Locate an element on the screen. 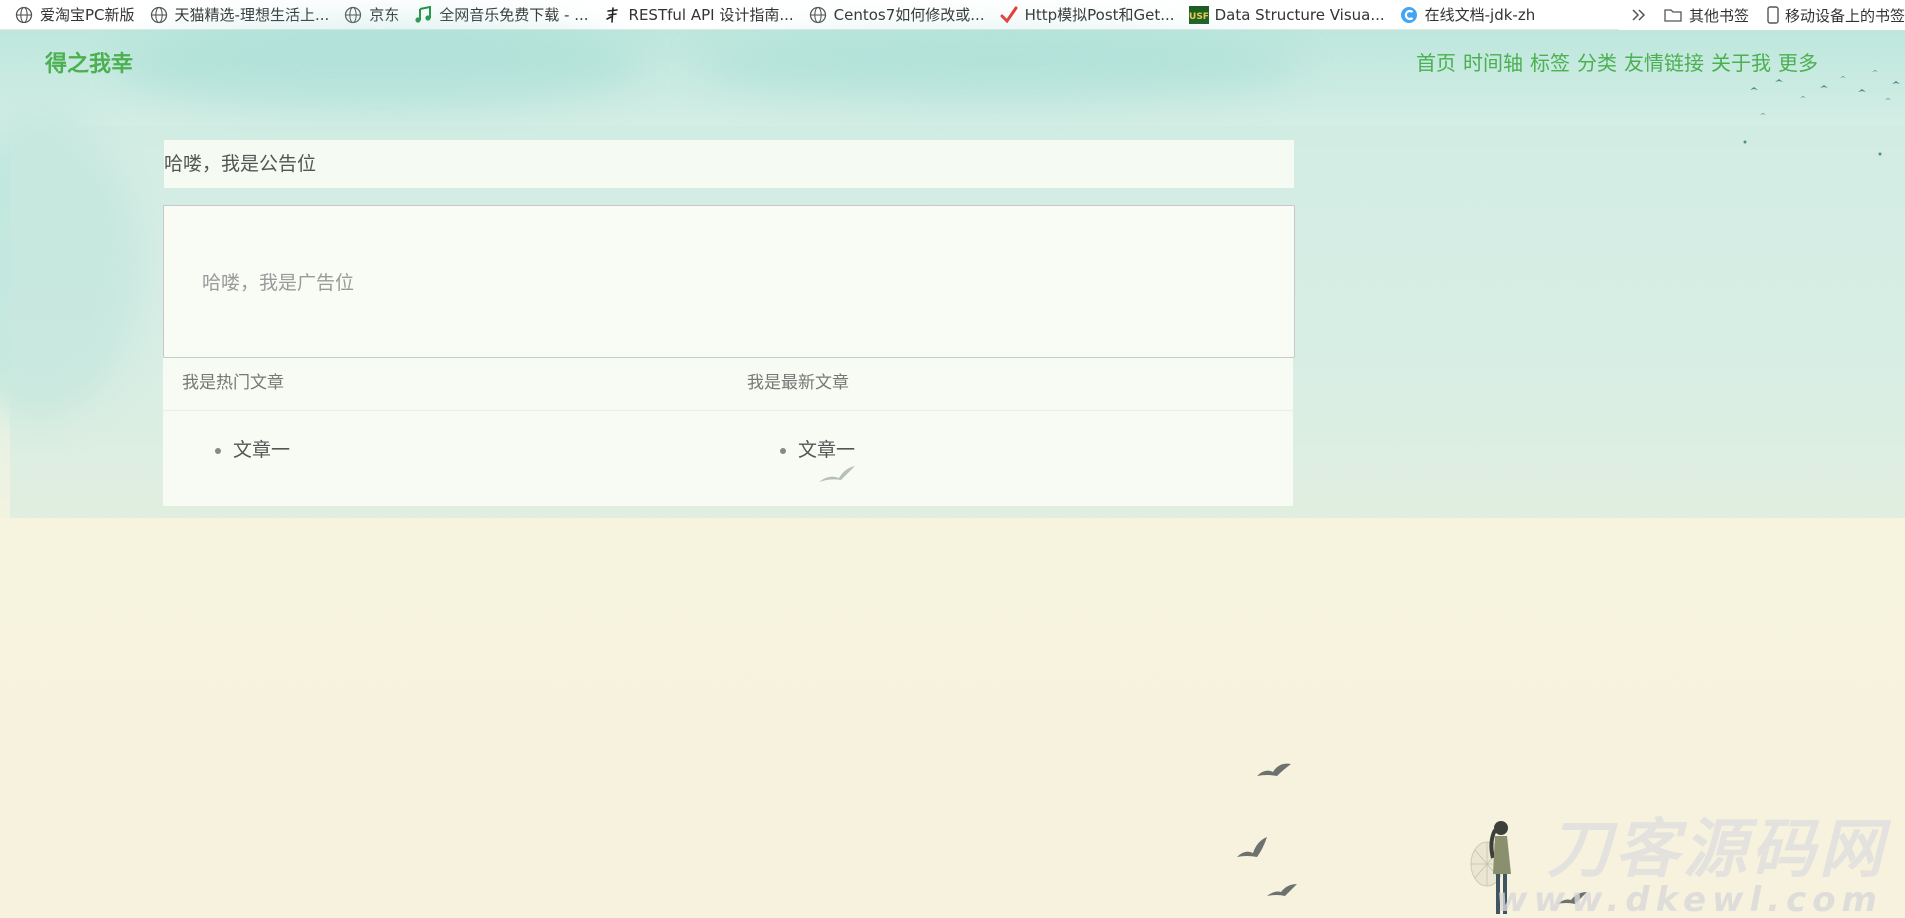 Image resolution: width=1905 pixels, height=918 pixels. nav-home: 首页 is located at coordinates (1436, 61).